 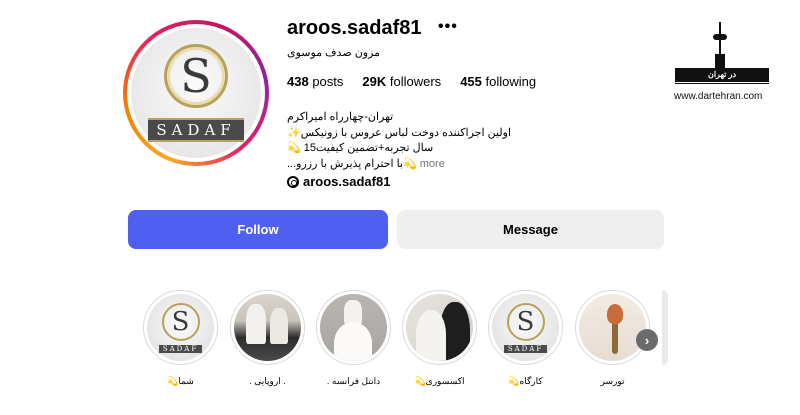 I want to click on followers-stat: 29K followers, so click(x=401, y=81).